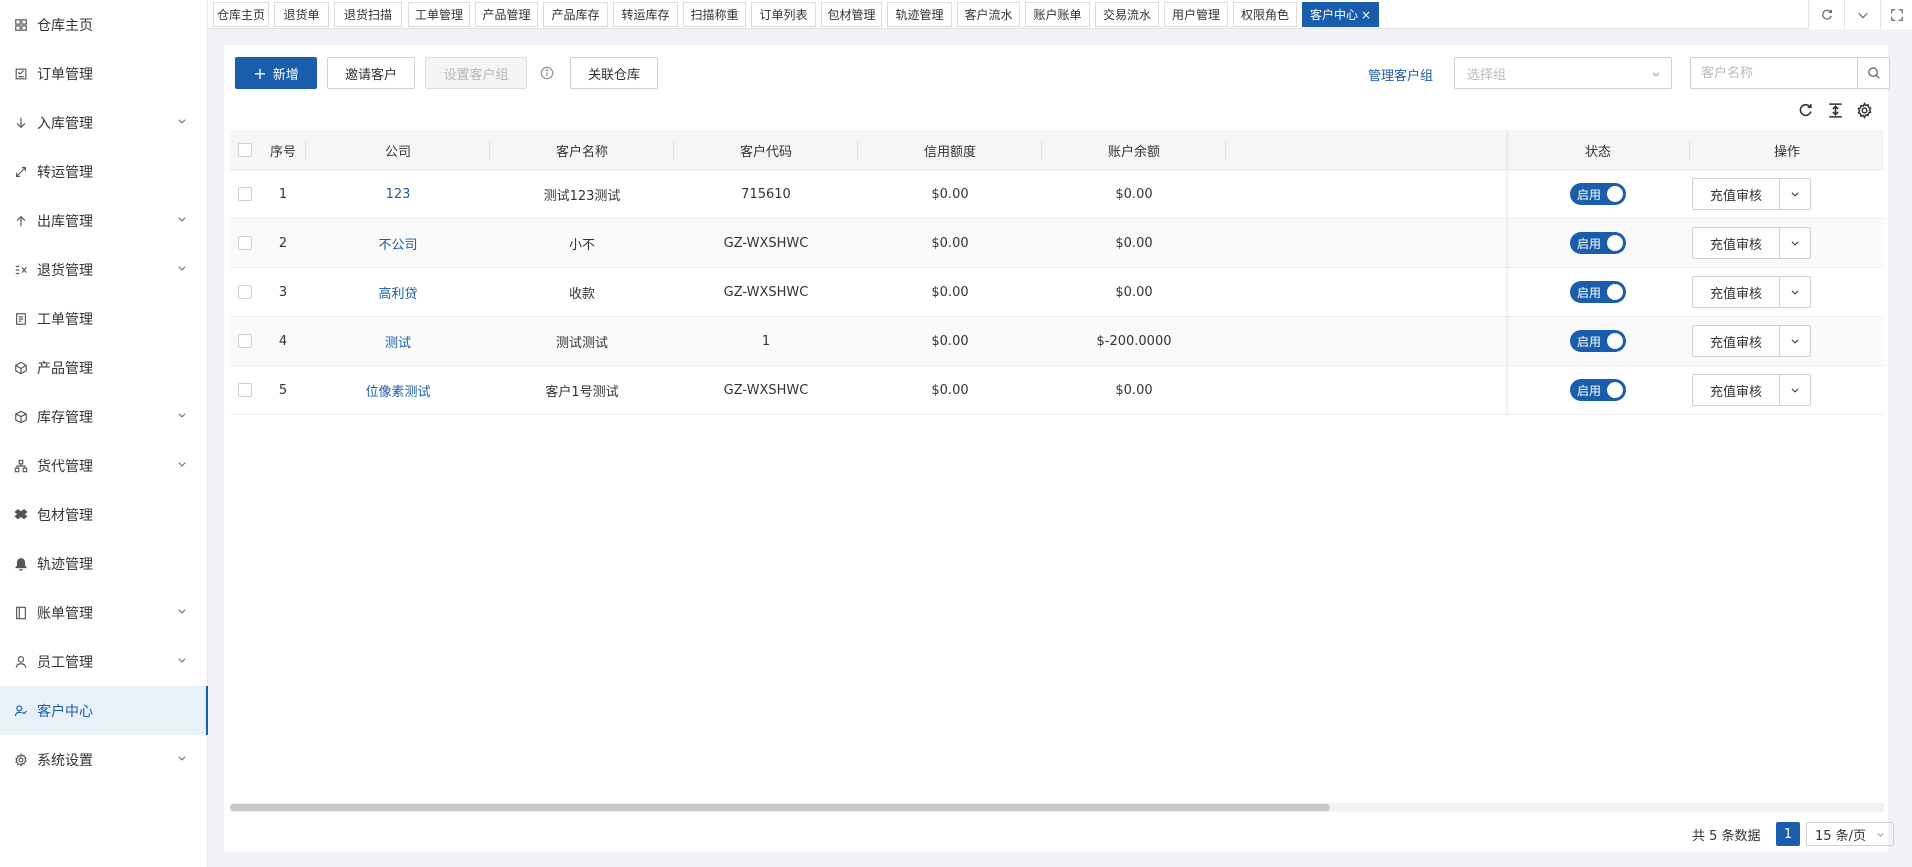 The width and height of the screenshot is (1912, 867). I want to click on set-customer-group-button: 设置客户组, so click(476, 73).